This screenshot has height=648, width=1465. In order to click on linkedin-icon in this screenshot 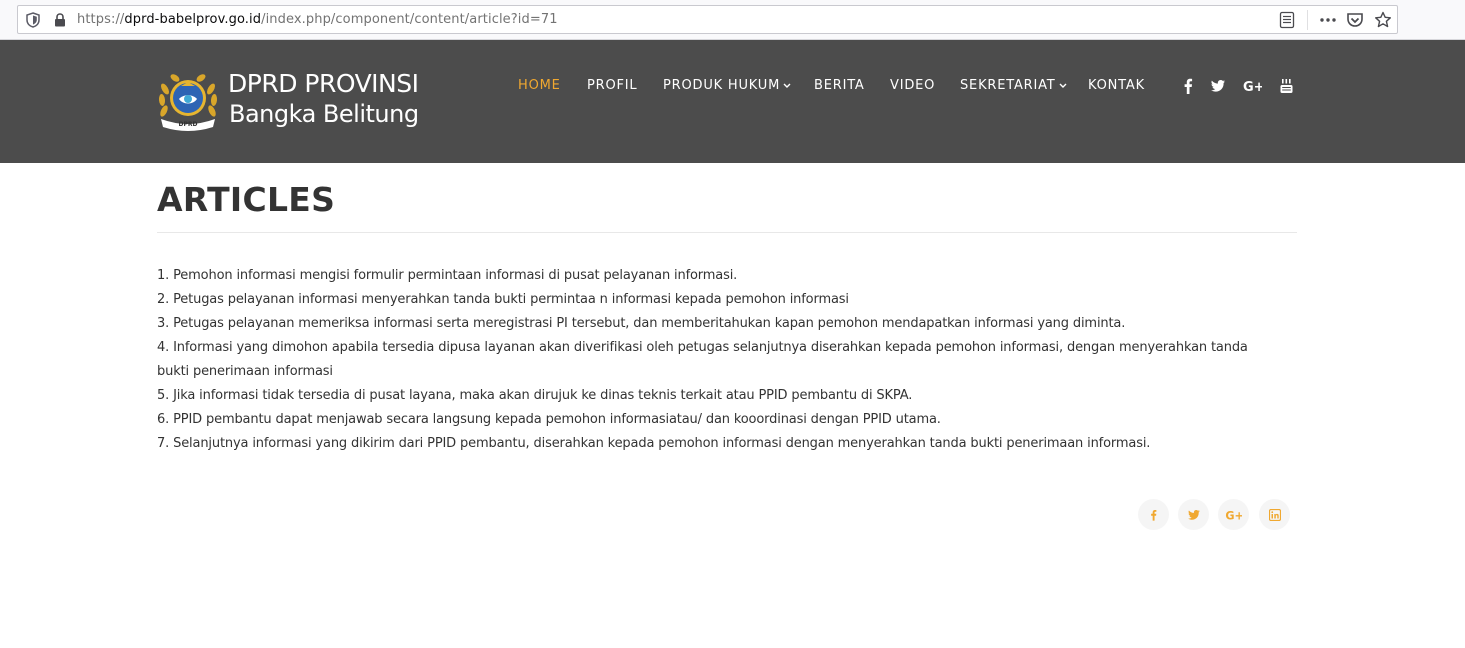, I will do `click(1274, 514)`.